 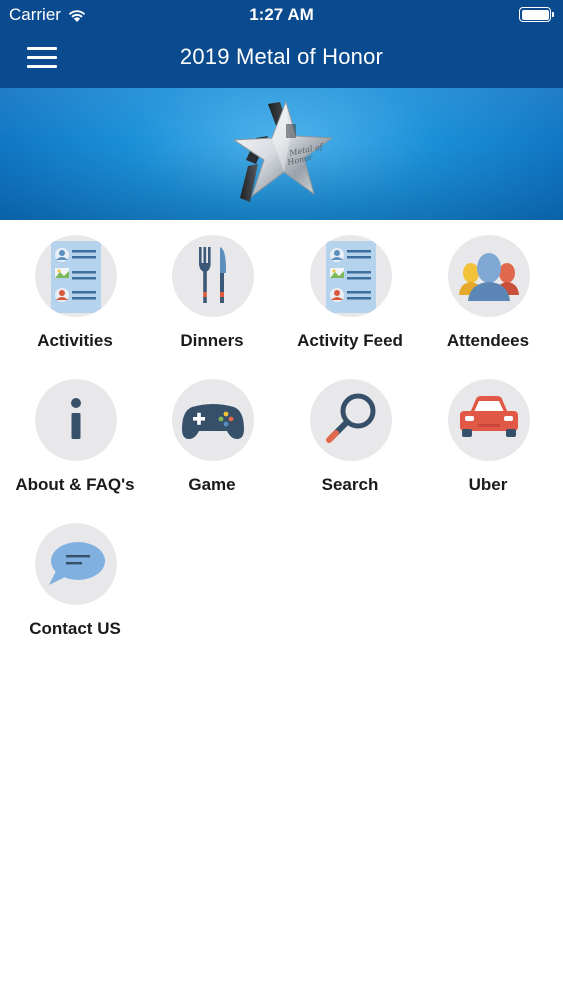 I want to click on status-time: 1:27 AM, so click(x=281, y=14).